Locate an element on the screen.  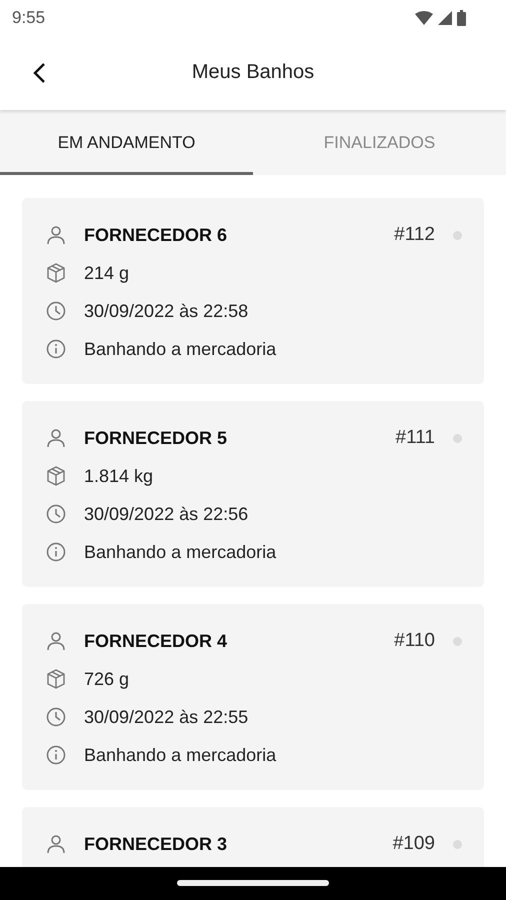
supplier-name: FORNECEDOR 6 is located at coordinates (156, 235).